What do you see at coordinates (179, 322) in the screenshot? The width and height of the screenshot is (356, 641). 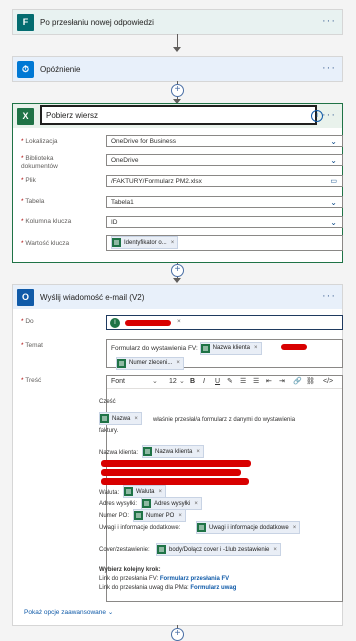 I see `remove-recipient-icon: ×` at bounding box center [179, 322].